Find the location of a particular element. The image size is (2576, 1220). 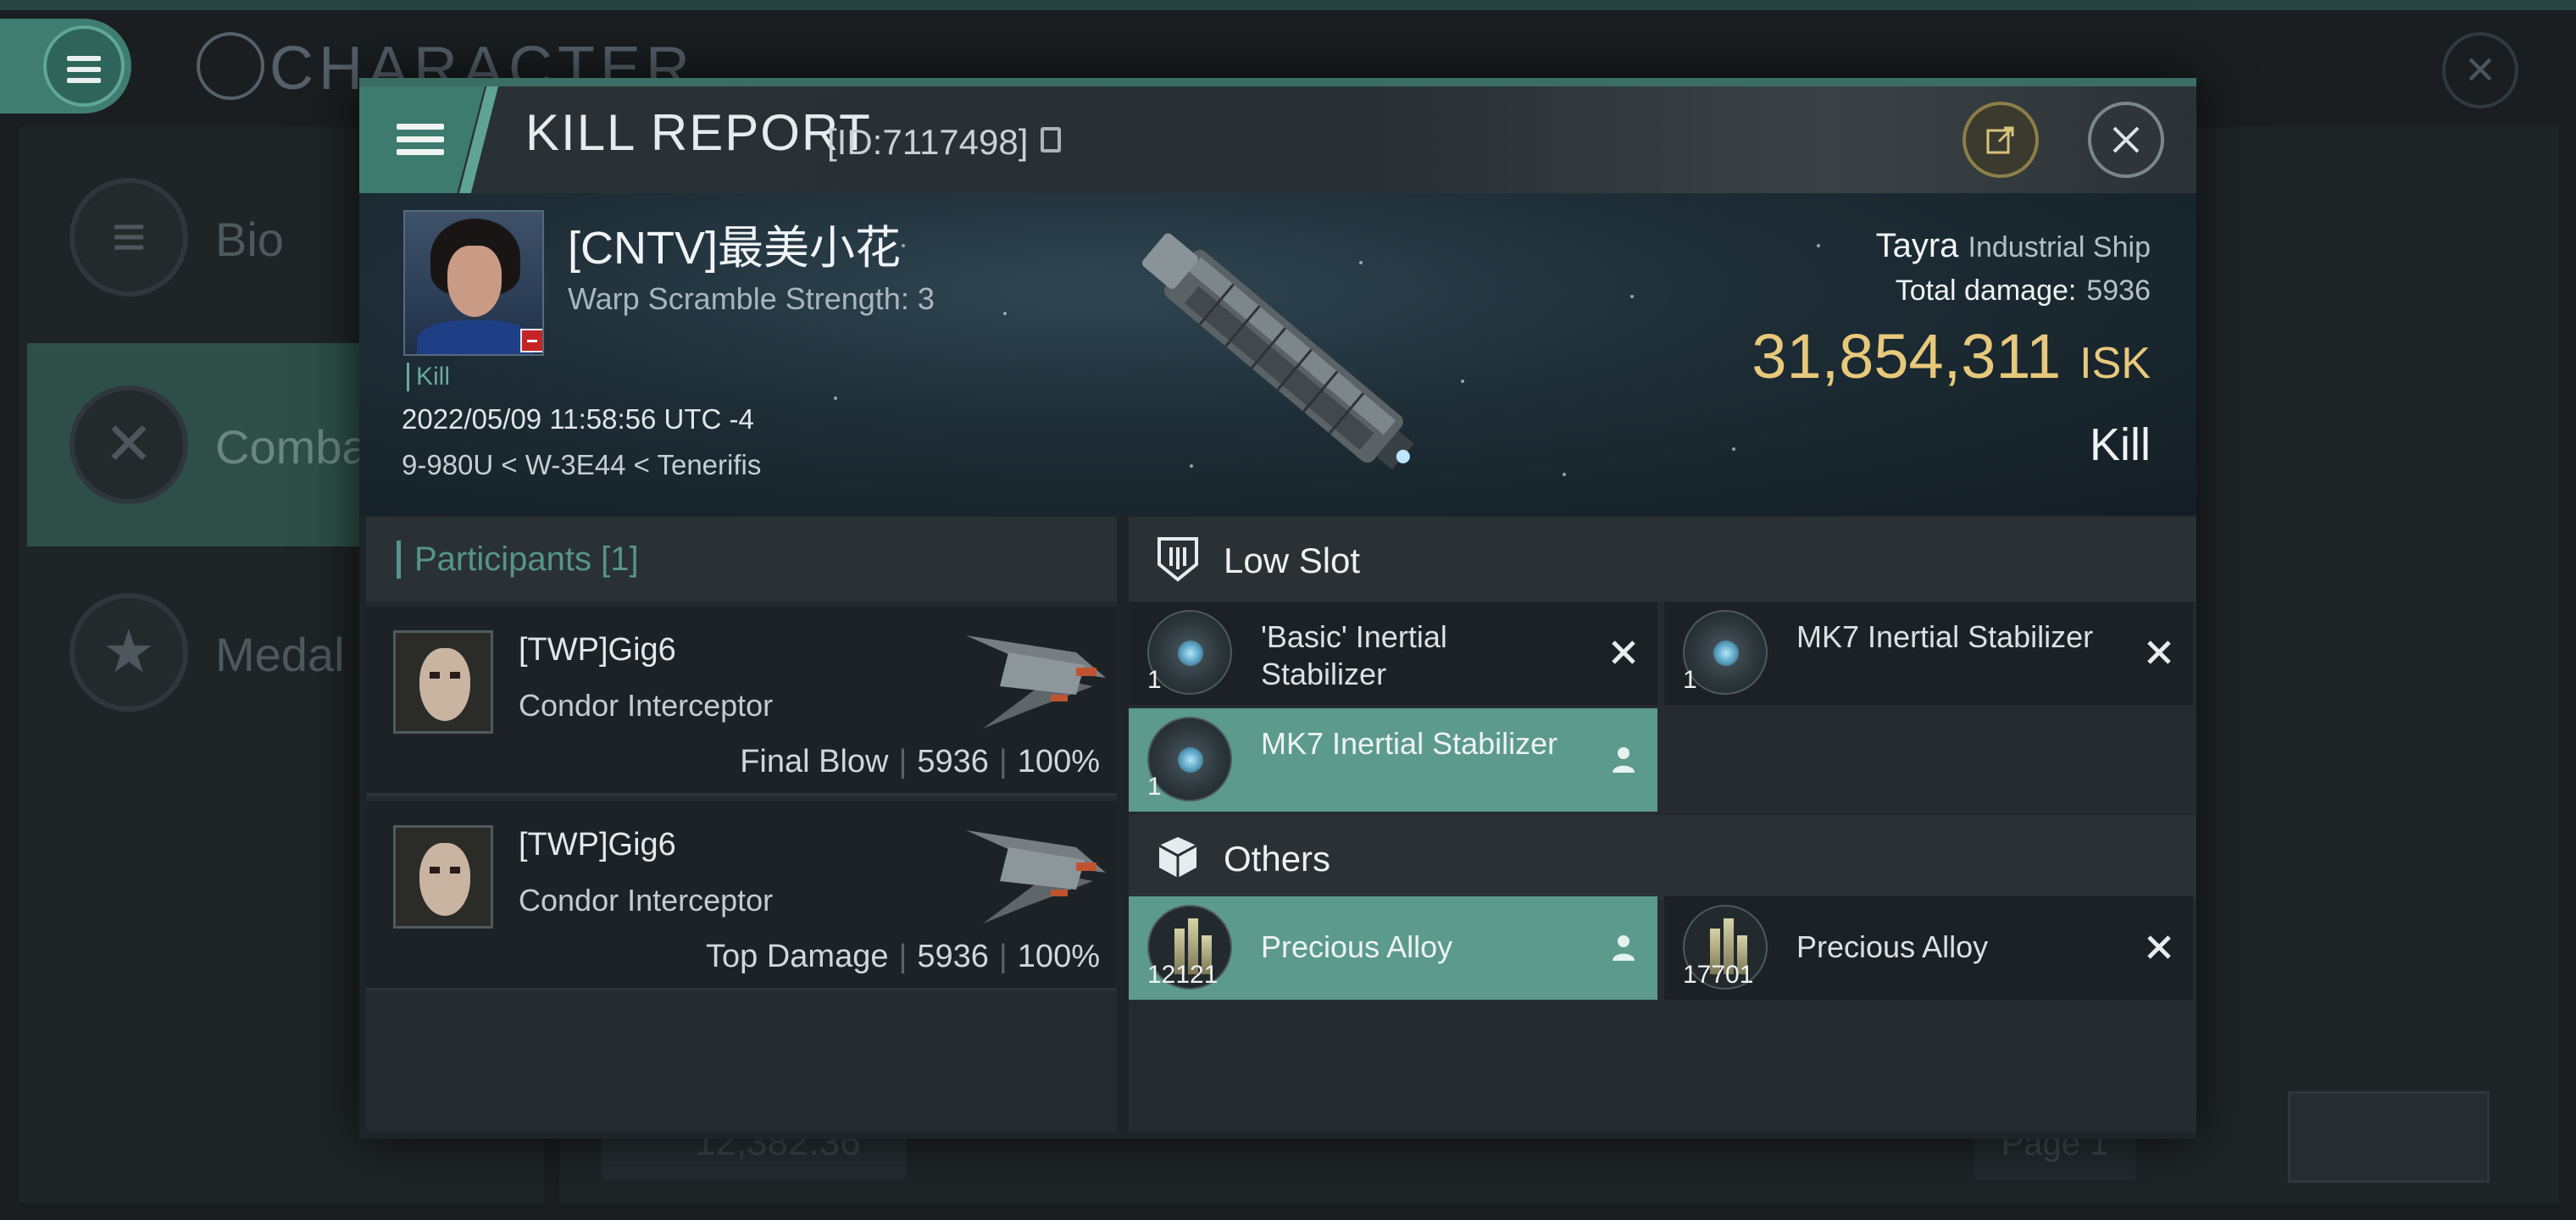

item-name: 'Basic' Inertial Stabilizer is located at coordinates (1354, 655).